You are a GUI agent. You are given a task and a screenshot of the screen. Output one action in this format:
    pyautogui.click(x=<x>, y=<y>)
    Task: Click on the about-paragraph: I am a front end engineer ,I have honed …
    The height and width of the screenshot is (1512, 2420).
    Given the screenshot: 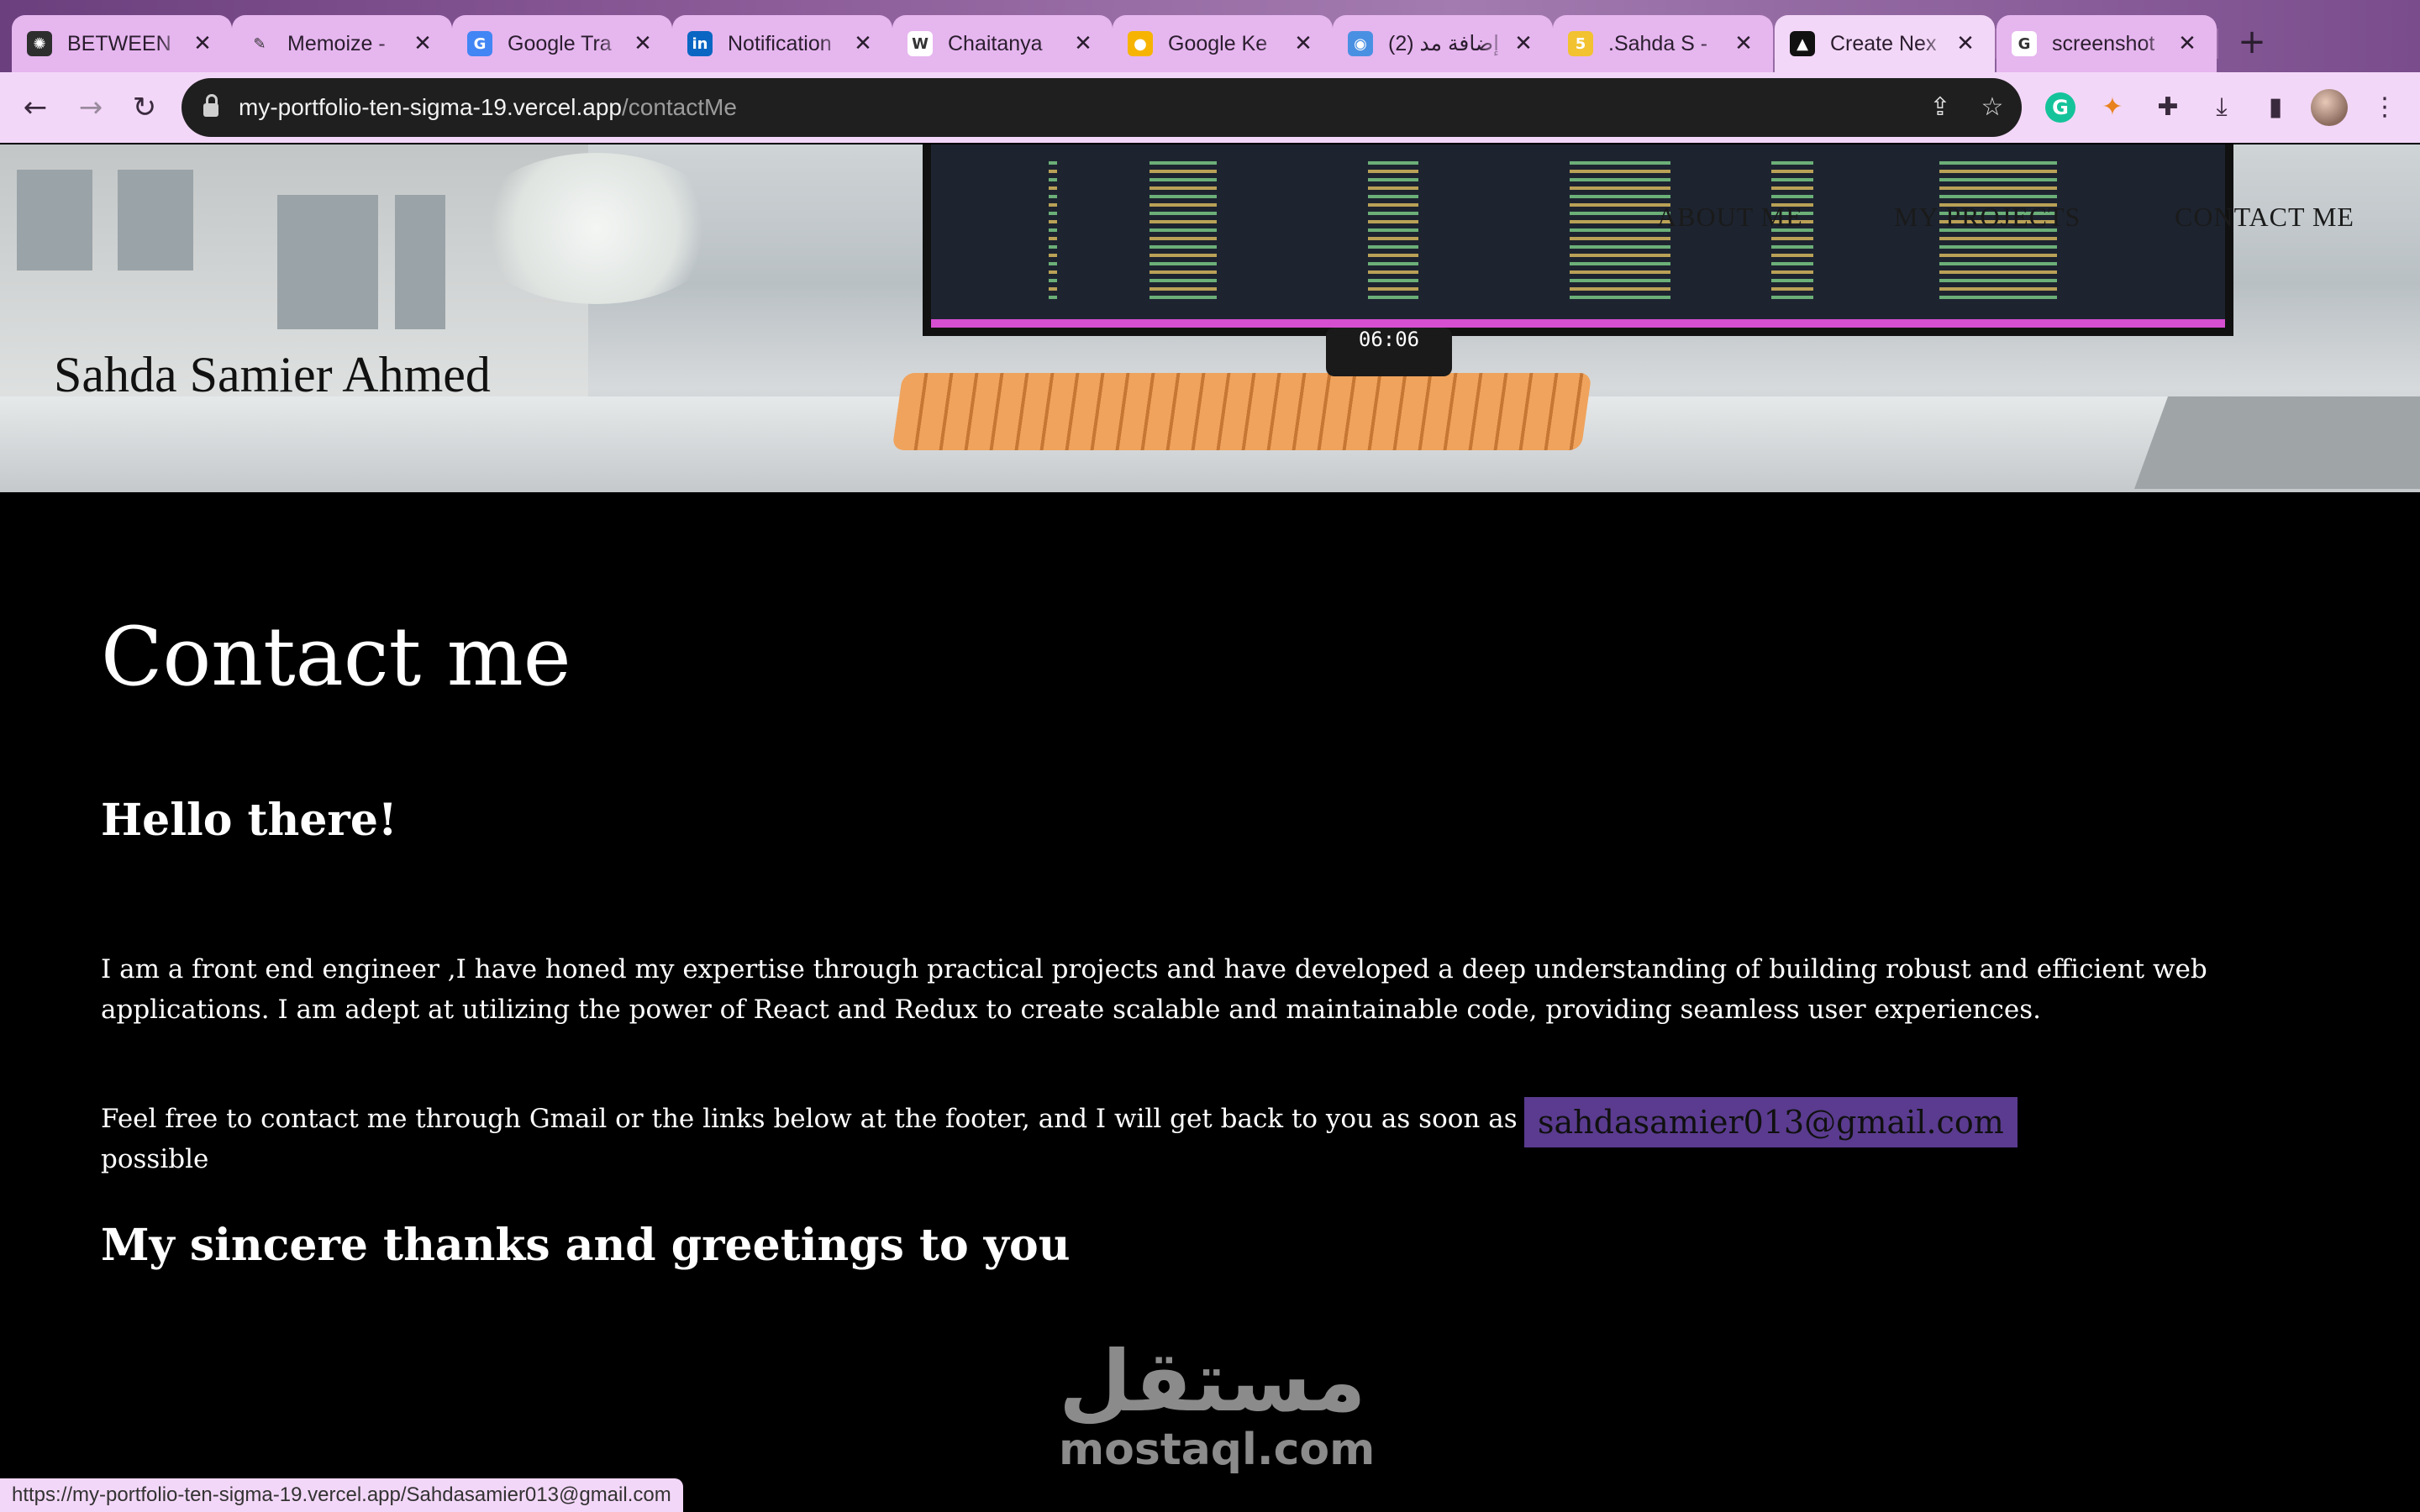 What is the action you would take?
    pyautogui.click(x=1154, y=989)
    